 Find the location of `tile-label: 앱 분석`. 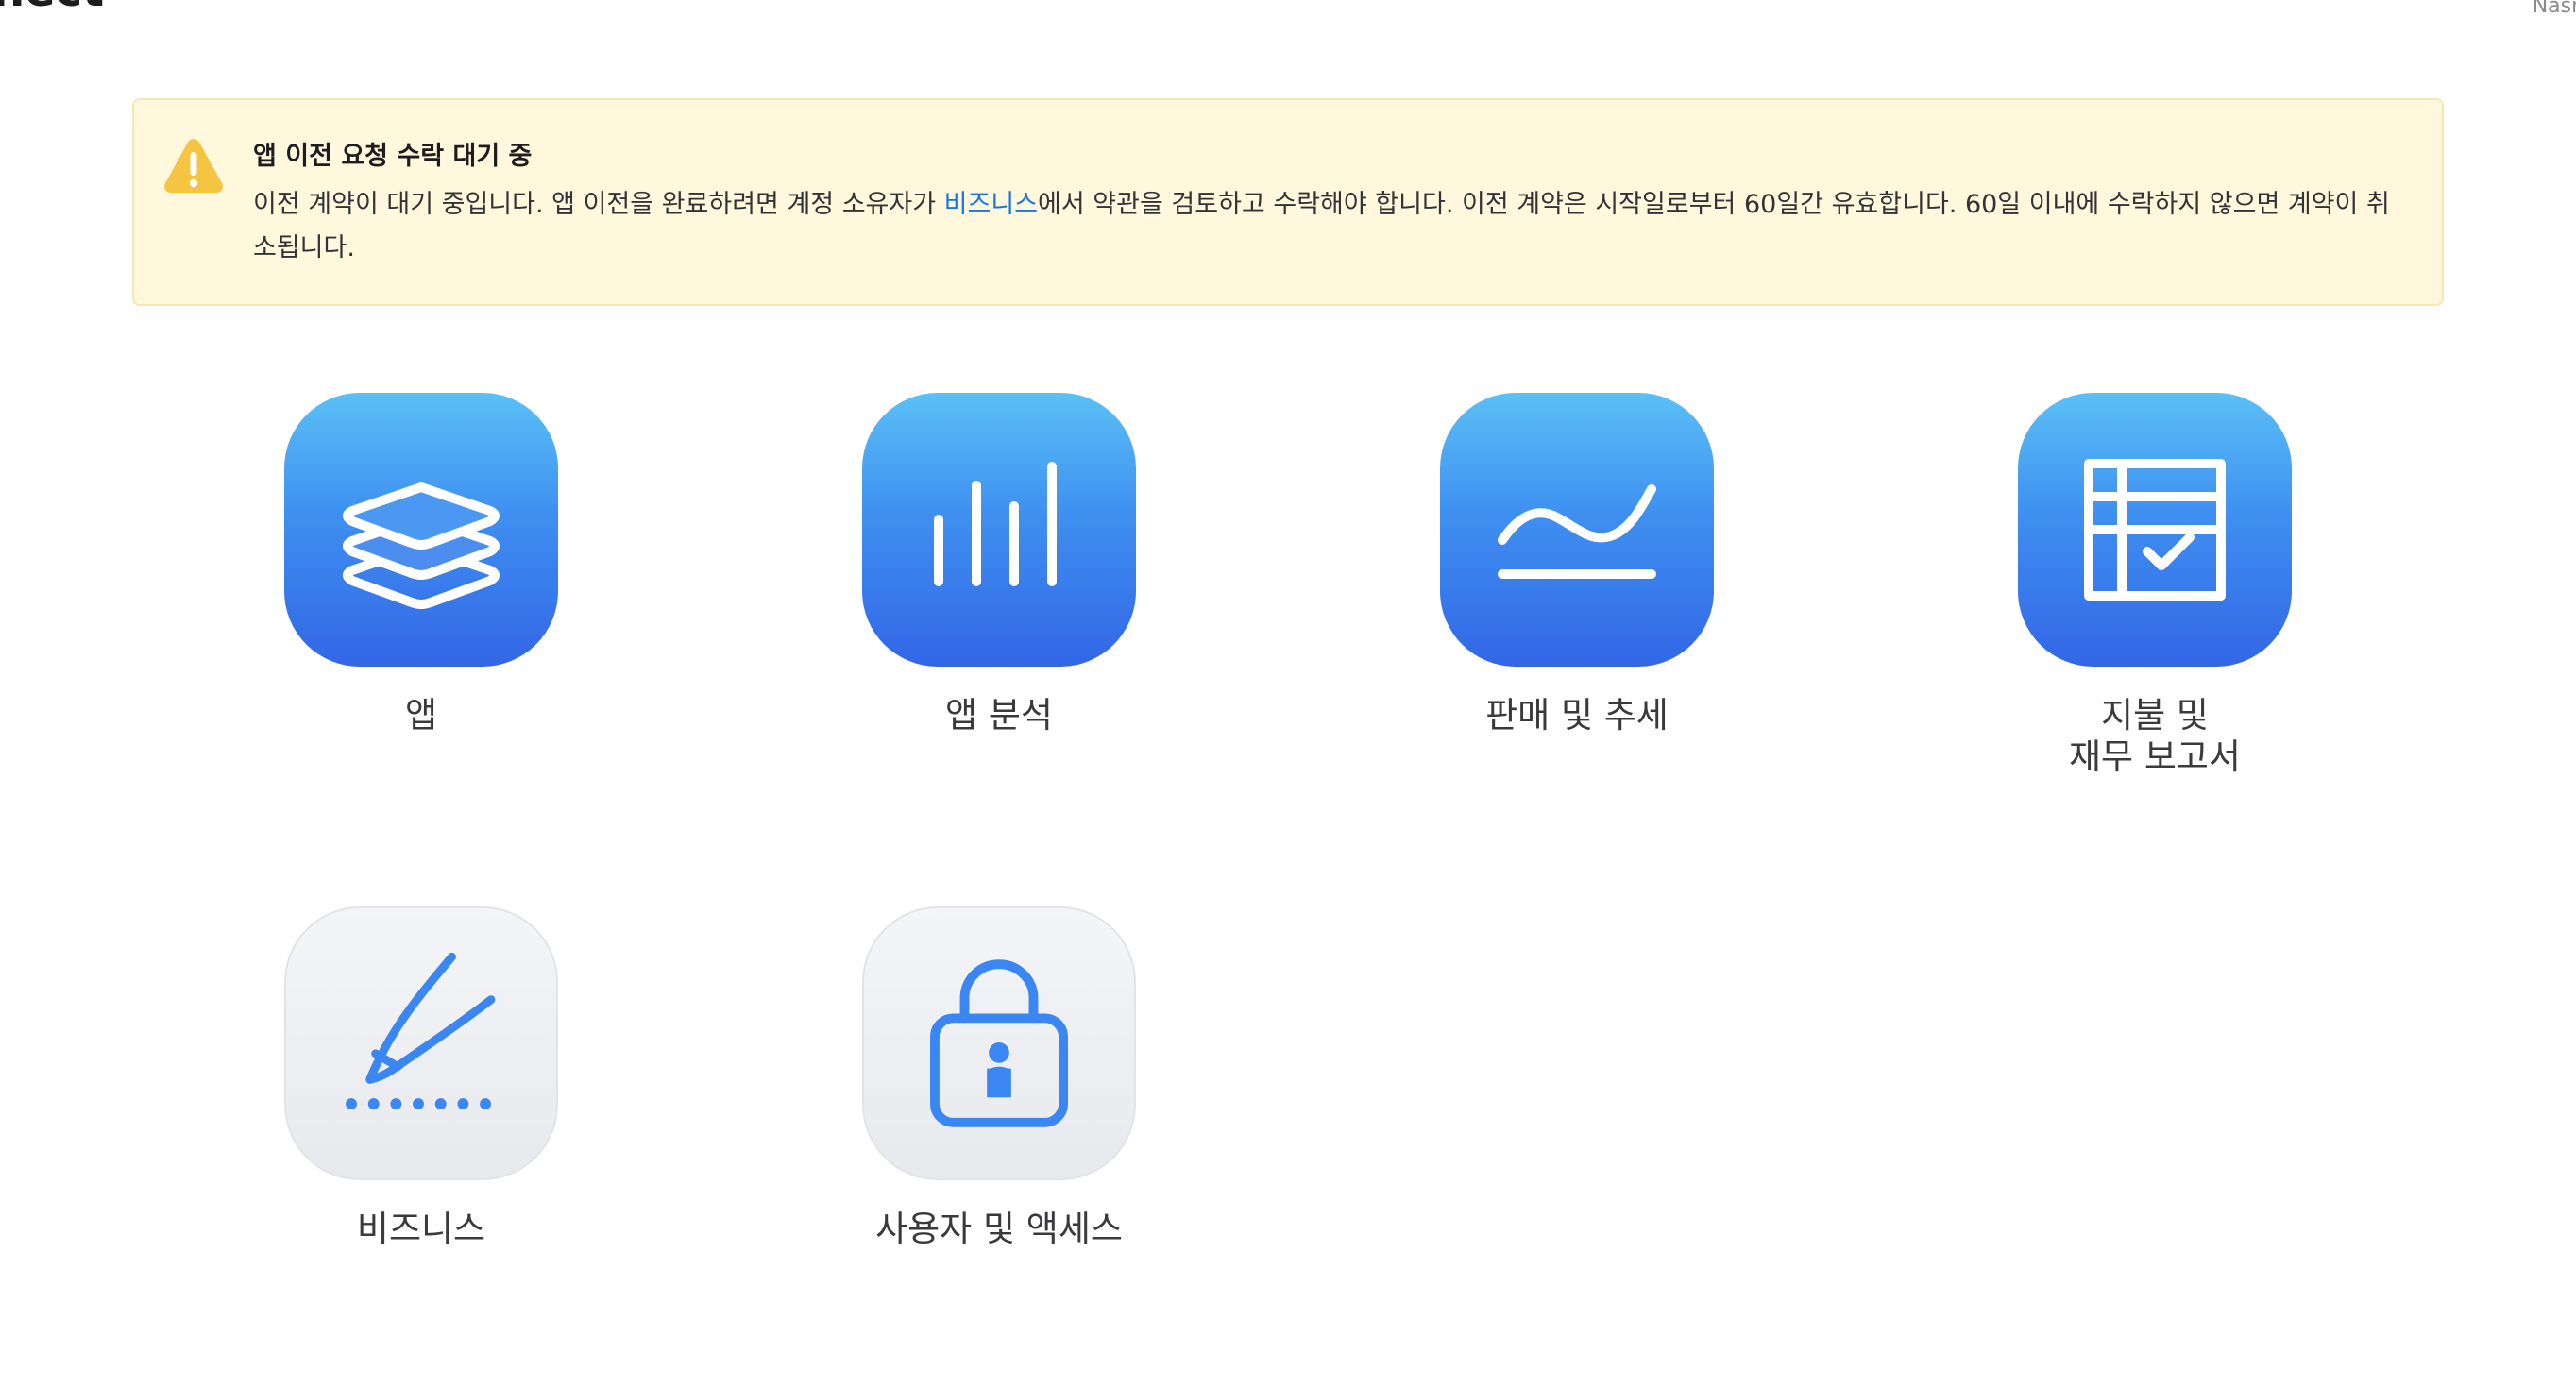

tile-label: 앱 분석 is located at coordinates (999, 715).